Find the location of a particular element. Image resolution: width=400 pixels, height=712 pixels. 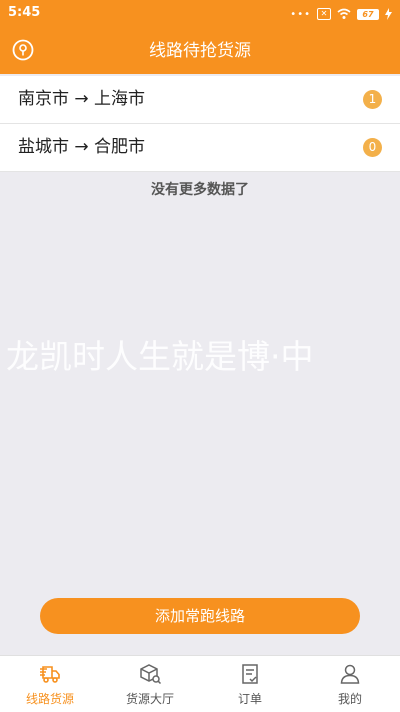

cargo-count-badge: 1 is located at coordinates (372, 99).